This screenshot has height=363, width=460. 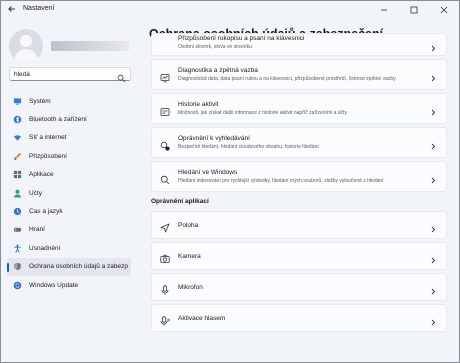 What do you see at coordinates (17, 211) in the screenshot?
I see `globe-clock-icon` at bounding box center [17, 211].